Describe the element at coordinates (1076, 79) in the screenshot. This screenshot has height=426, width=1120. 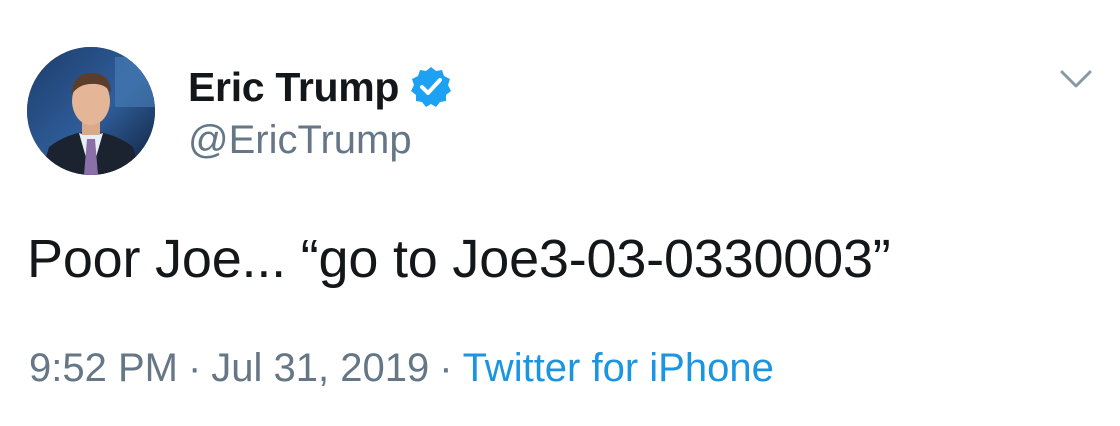
I see `chevron-down-icon` at that location.